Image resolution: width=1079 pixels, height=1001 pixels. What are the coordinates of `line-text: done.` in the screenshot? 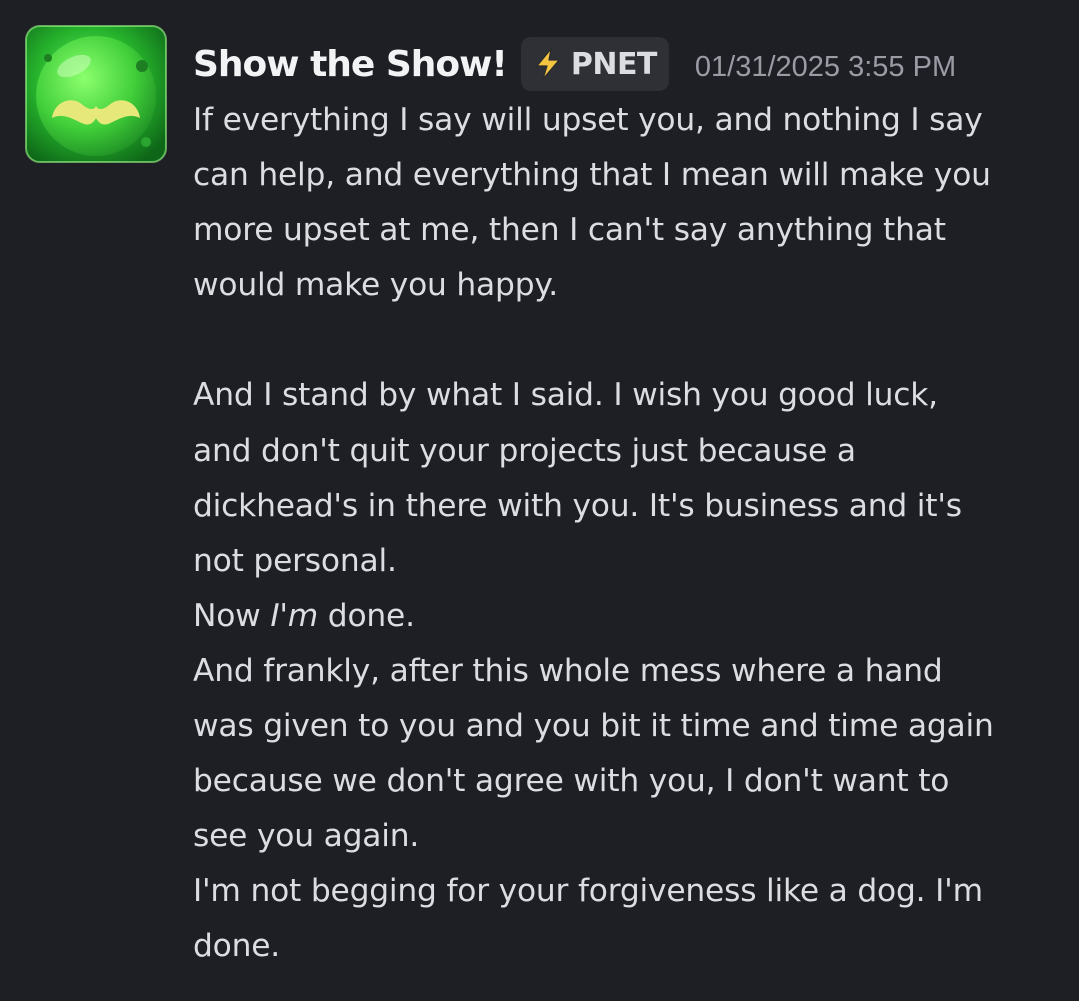 It's located at (366, 615).